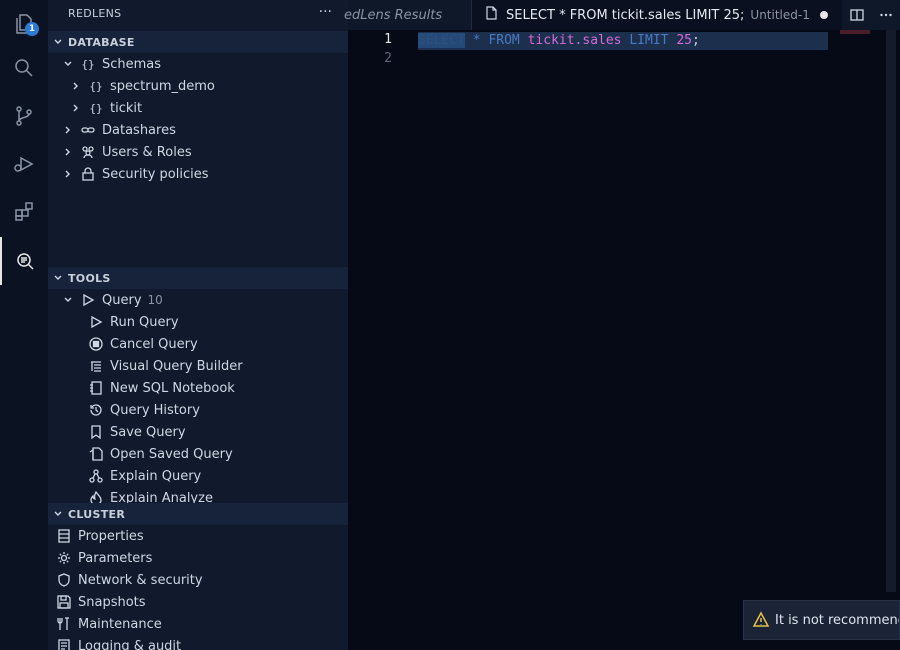  Describe the element at coordinates (96, 432) in the screenshot. I see `bookmark-icon` at that location.